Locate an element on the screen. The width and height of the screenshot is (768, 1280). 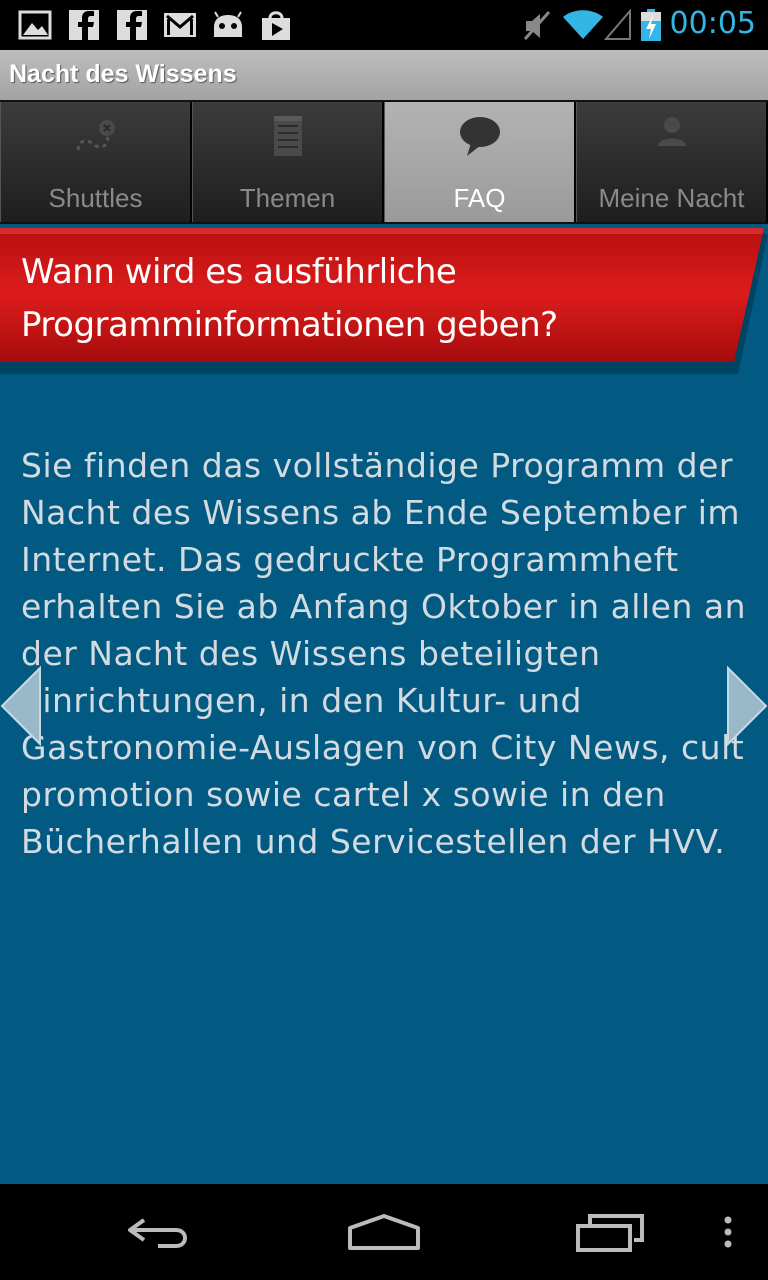
action-bar: Nacht des Wissens is located at coordinates (384, 75).